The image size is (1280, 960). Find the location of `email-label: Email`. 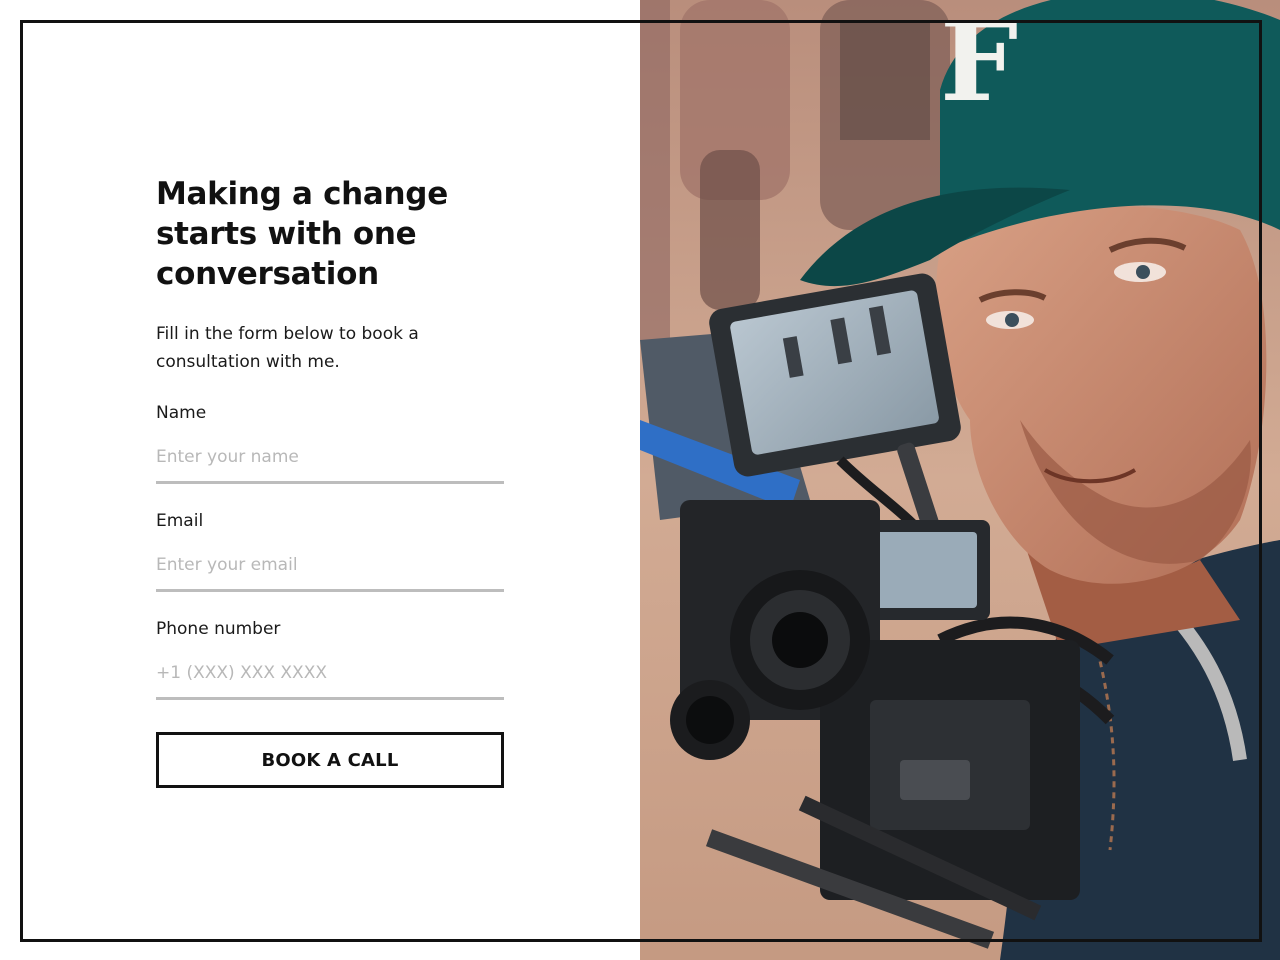

email-label: Email is located at coordinates (180, 521).